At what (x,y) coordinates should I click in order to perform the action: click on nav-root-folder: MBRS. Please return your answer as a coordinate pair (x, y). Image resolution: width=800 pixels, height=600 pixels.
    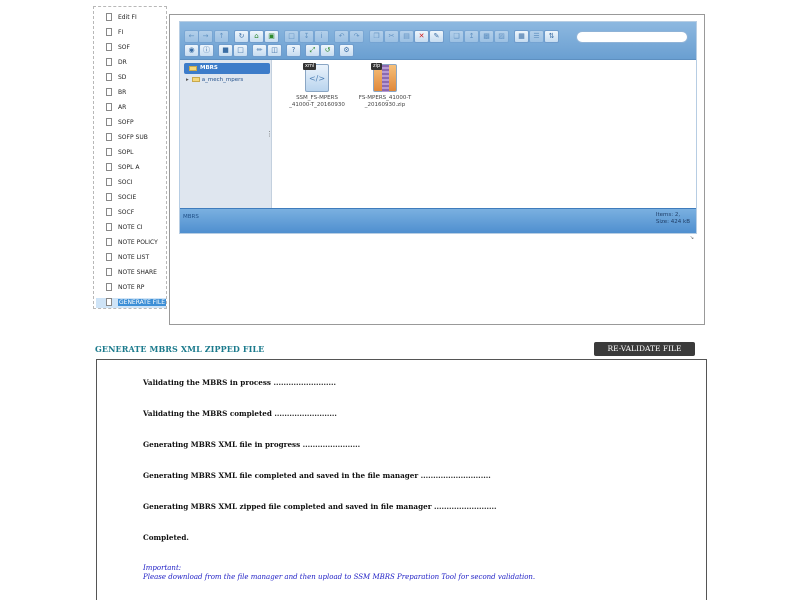
    Looking at the image, I should click on (227, 68).